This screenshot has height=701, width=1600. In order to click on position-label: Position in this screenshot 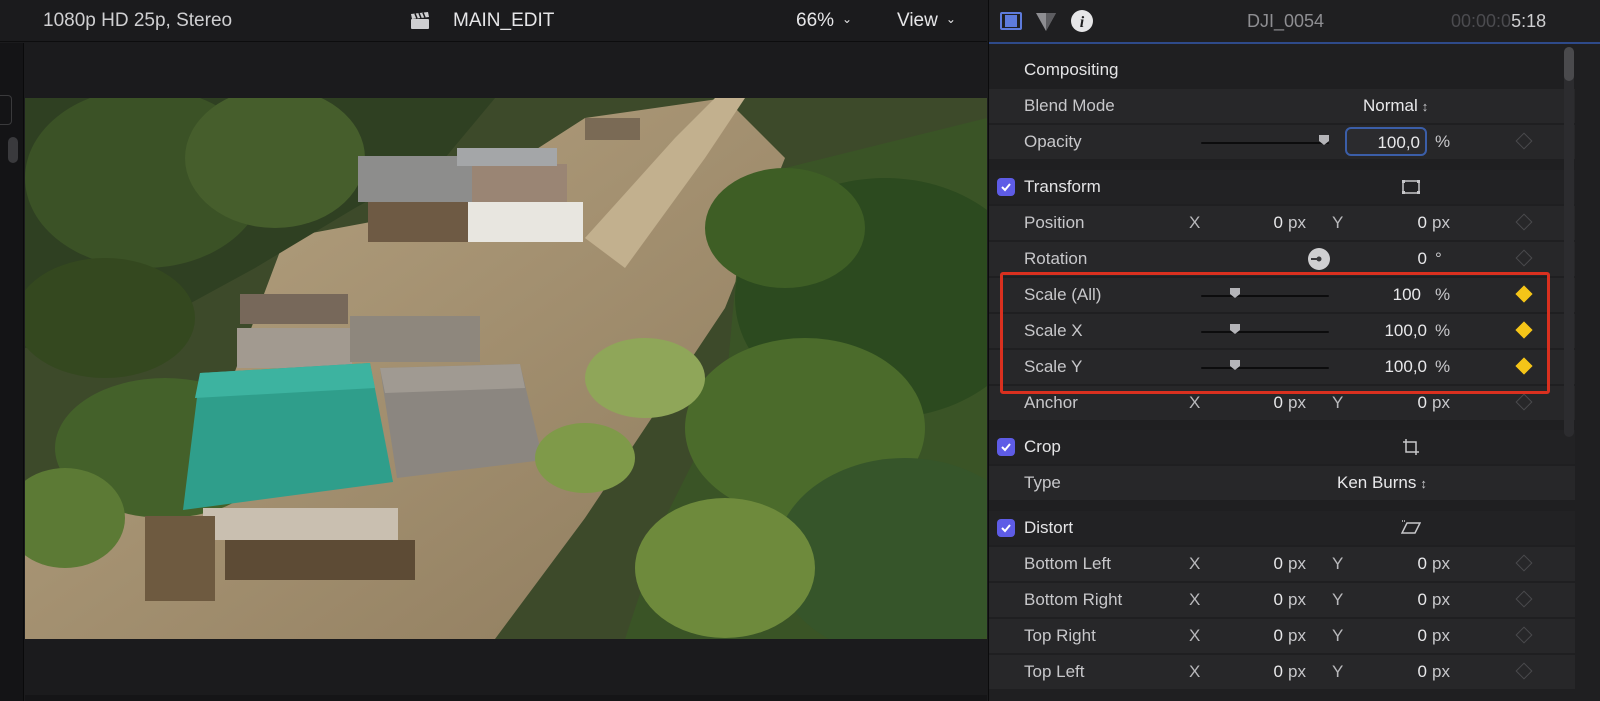, I will do `click(1054, 222)`.